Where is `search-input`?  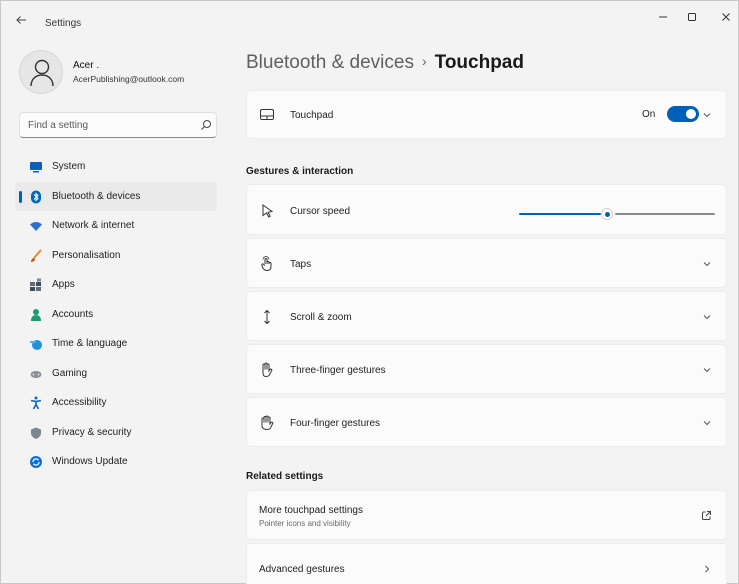
search-input is located at coordinates (105, 125).